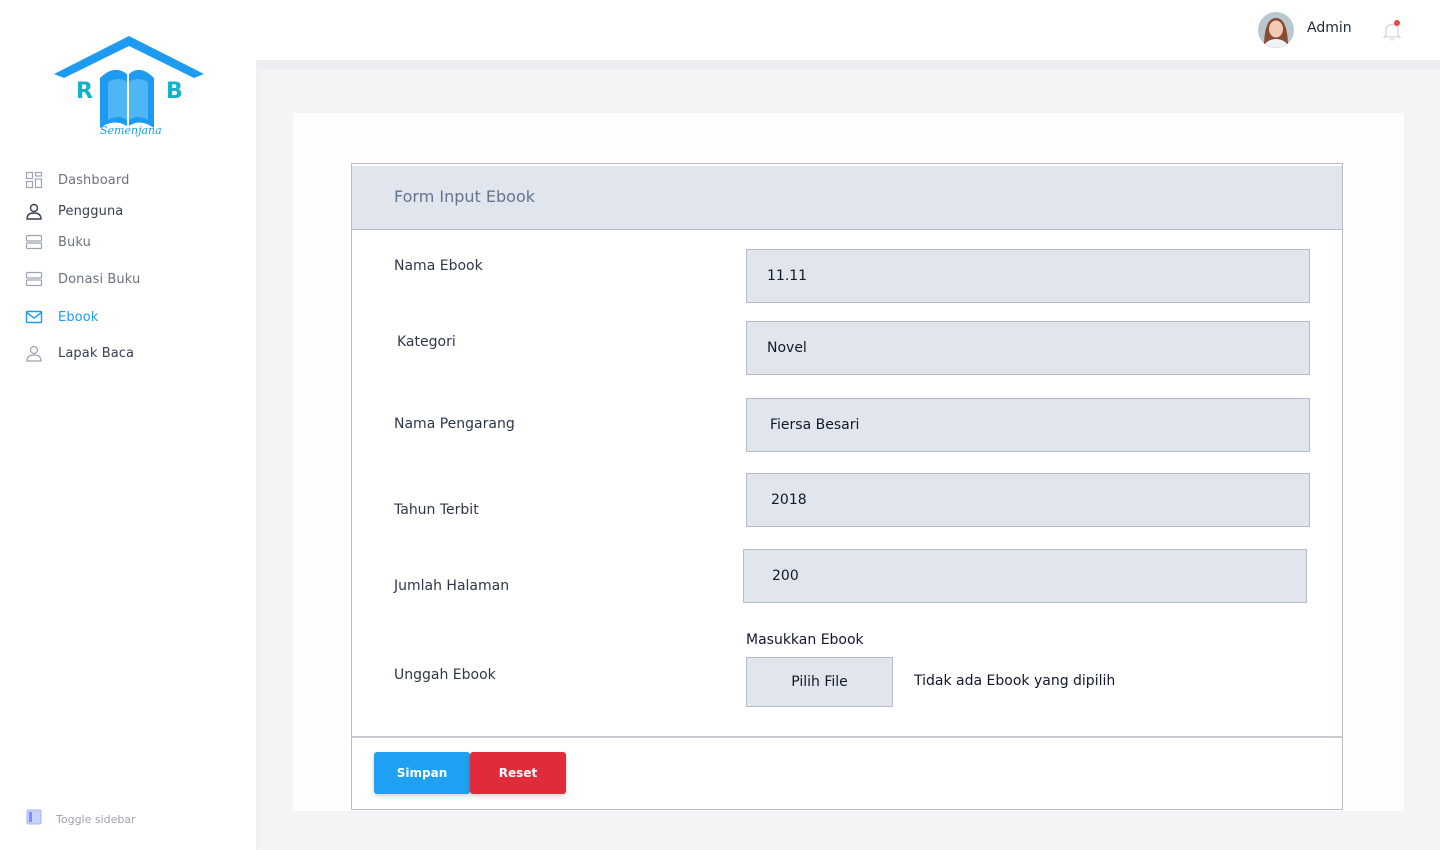  I want to click on sidebar-item-label: Pengguna, so click(91, 211).